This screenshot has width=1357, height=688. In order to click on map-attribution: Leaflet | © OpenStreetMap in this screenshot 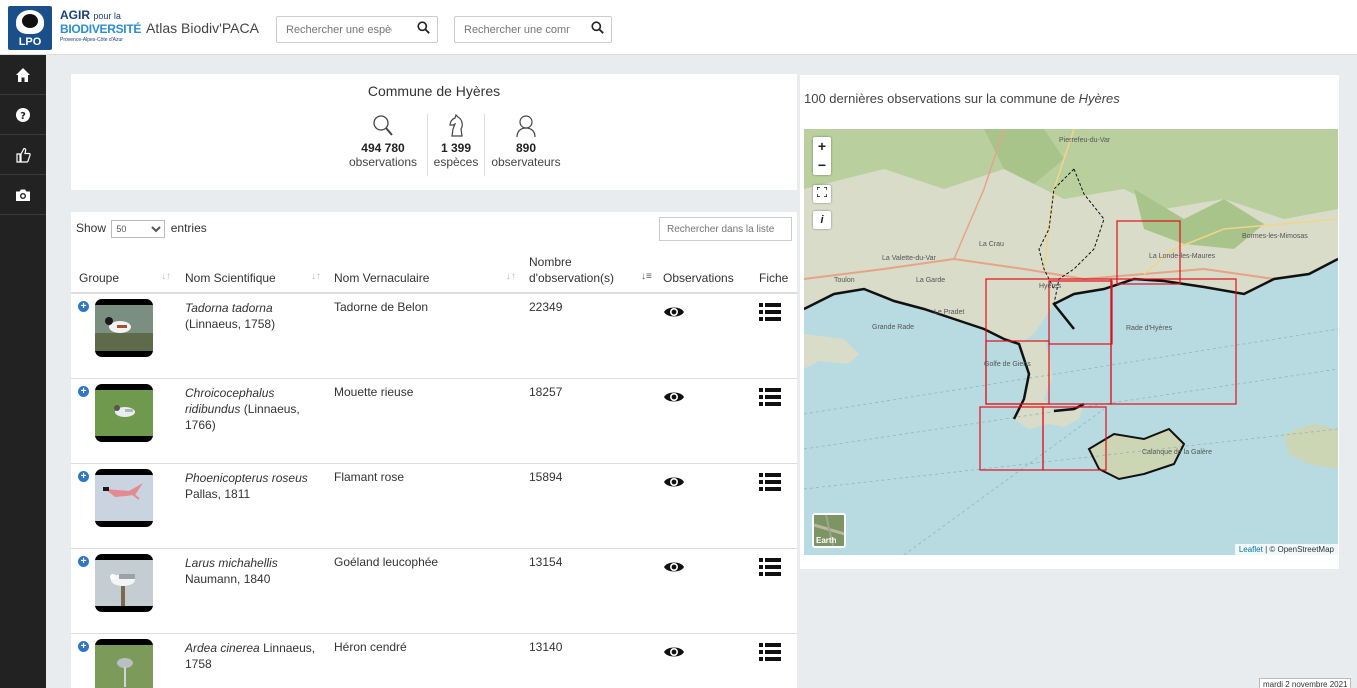, I will do `click(1286, 549)`.